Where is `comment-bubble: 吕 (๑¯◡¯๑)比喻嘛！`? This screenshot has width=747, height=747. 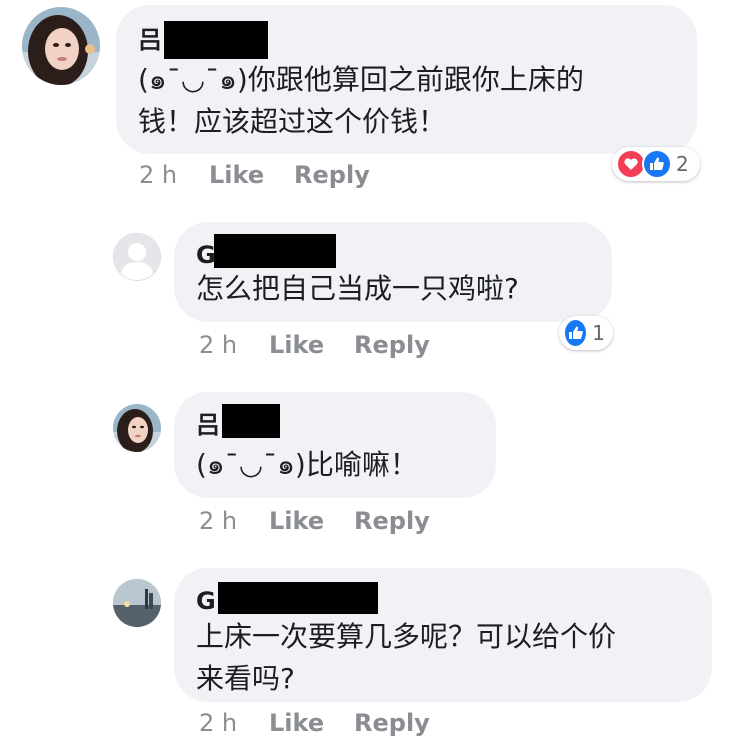
comment-bubble: 吕 (๑¯◡¯๑)比喻嘛！ is located at coordinates (335, 445).